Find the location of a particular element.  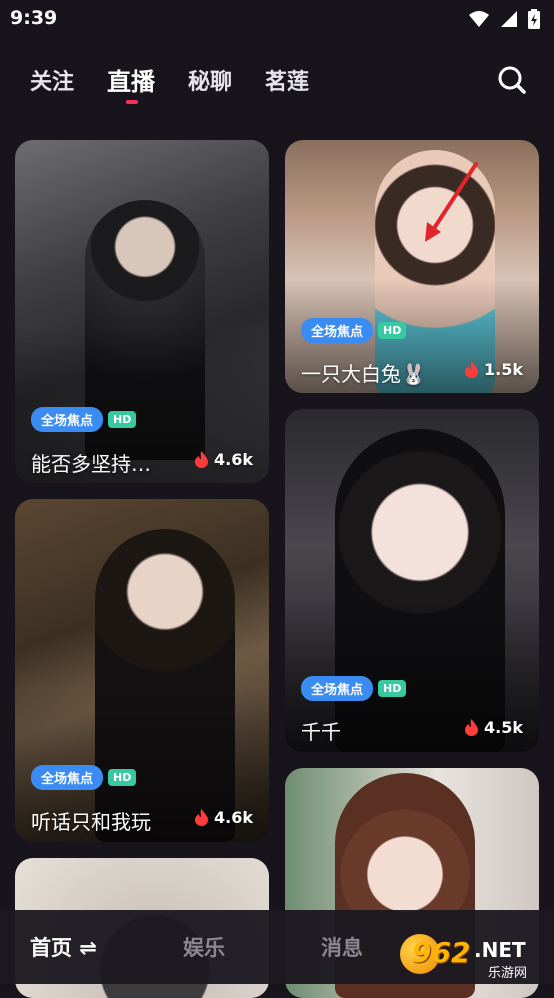

watermark-caption: 乐游网 is located at coordinates (508, 973).